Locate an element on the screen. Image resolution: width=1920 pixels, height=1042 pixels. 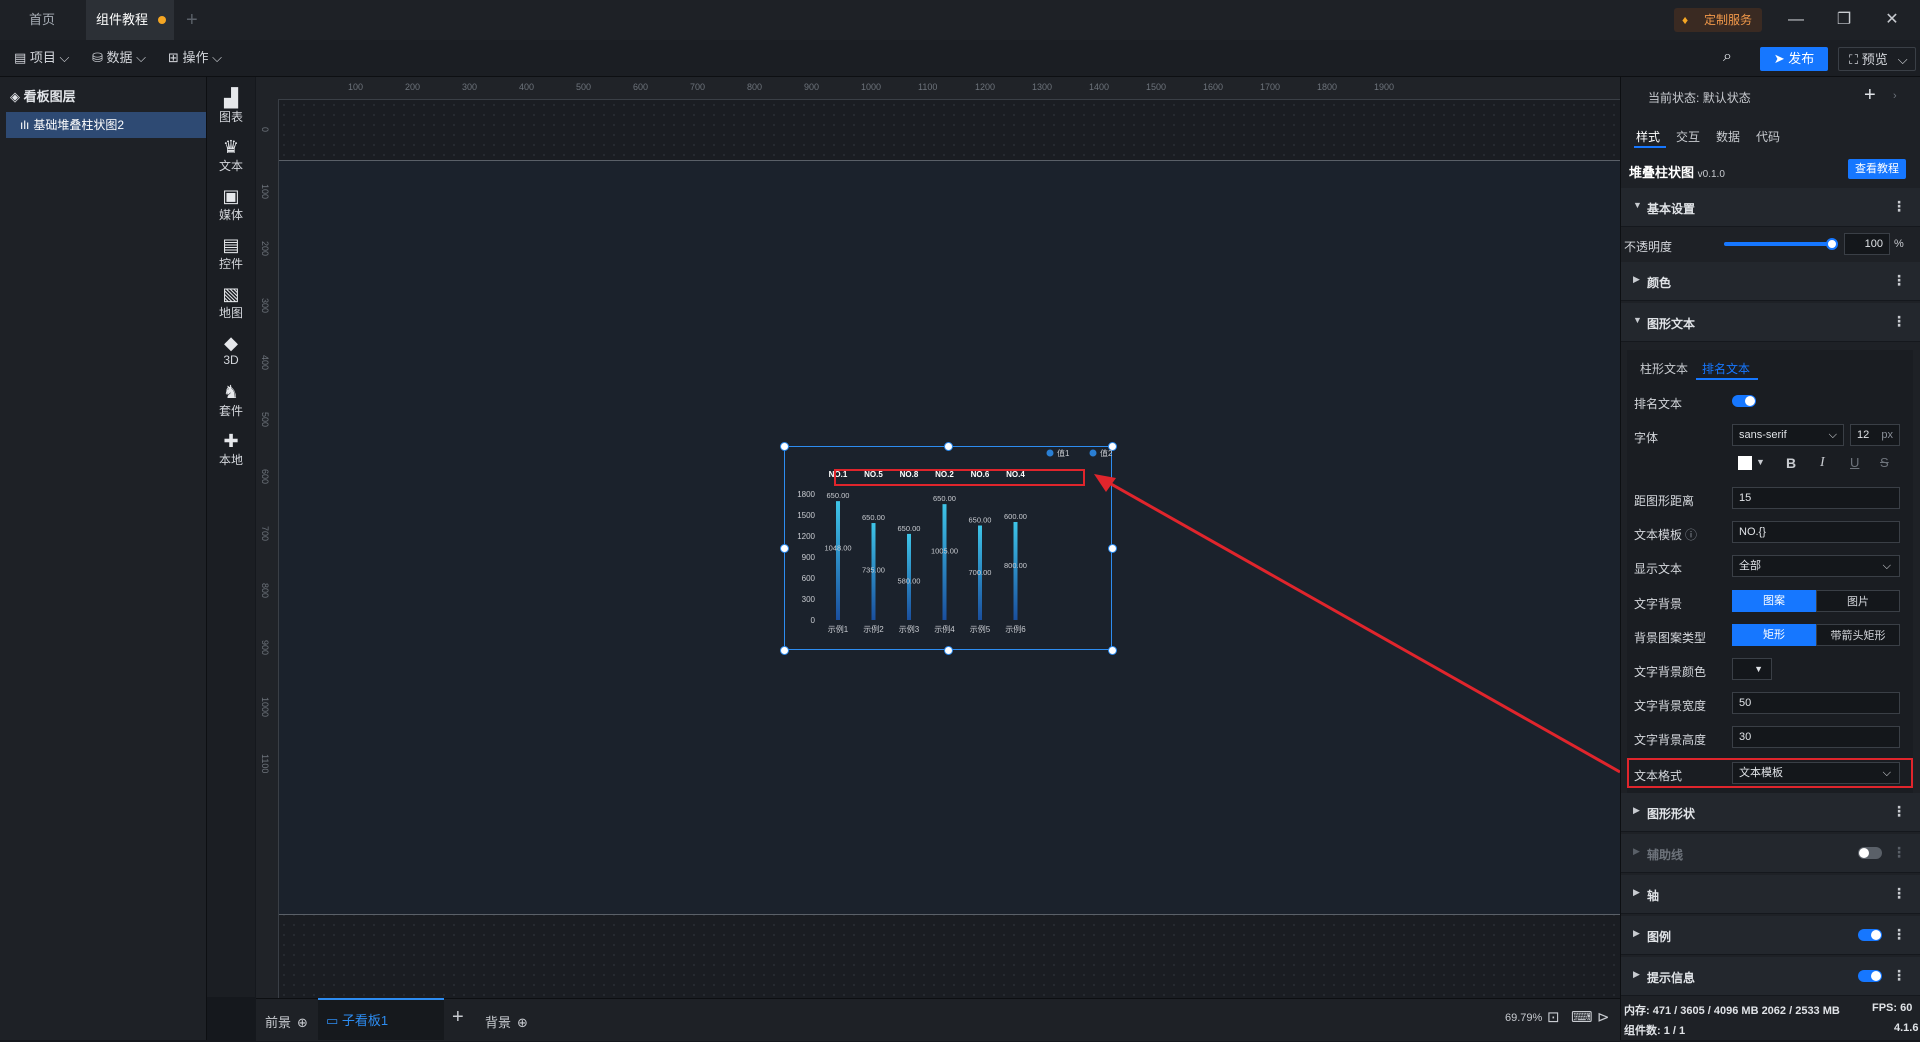
menu-project: ▤ 项目 ⌵ is located at coordinates (41, 58).